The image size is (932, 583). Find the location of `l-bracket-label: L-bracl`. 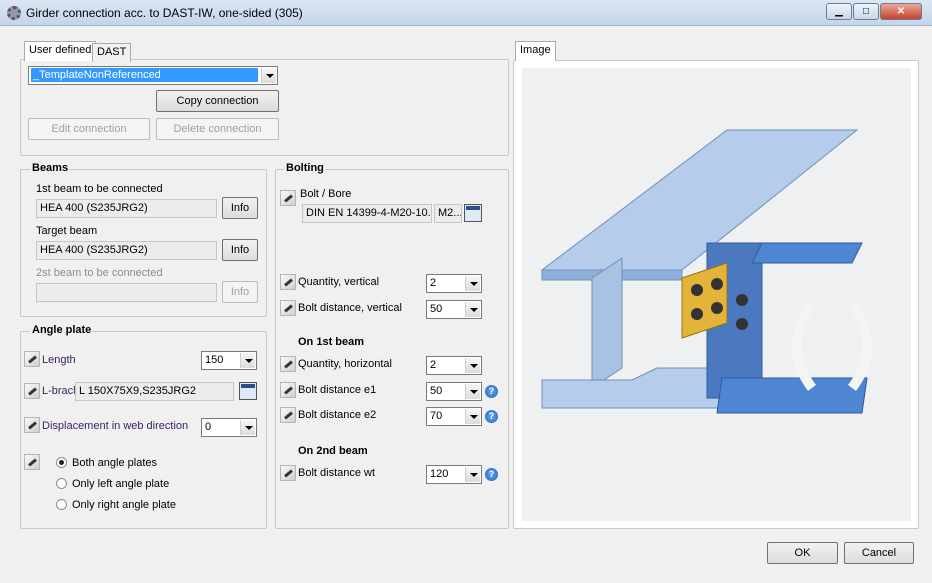

l-bracket-label: L-bracl is located at coordinates (59, 391).